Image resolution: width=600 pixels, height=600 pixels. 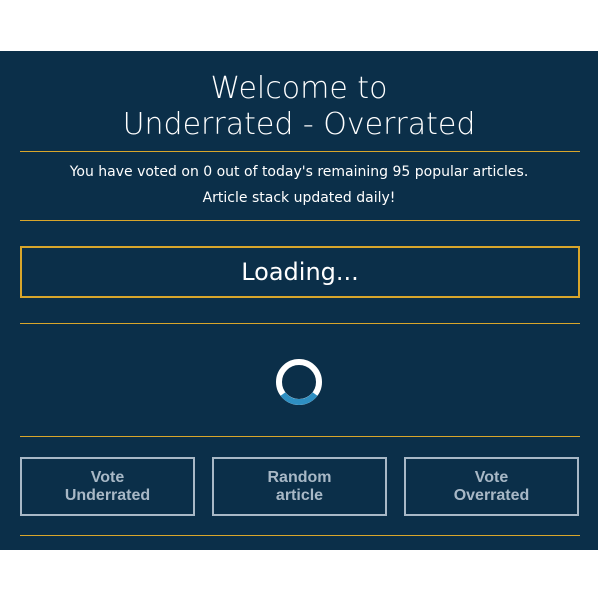 I want to click on vote-overrated-label-1: Vote, so click(x=491, y=477).